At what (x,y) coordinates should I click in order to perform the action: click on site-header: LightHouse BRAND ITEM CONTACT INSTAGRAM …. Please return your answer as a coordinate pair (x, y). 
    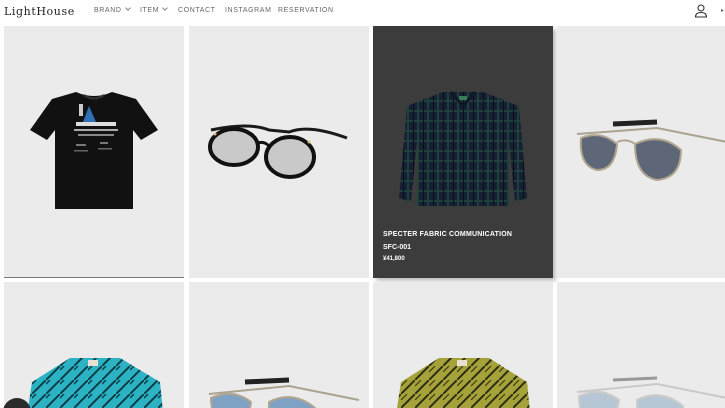
    Looking at the image, I should click on (362, 12).